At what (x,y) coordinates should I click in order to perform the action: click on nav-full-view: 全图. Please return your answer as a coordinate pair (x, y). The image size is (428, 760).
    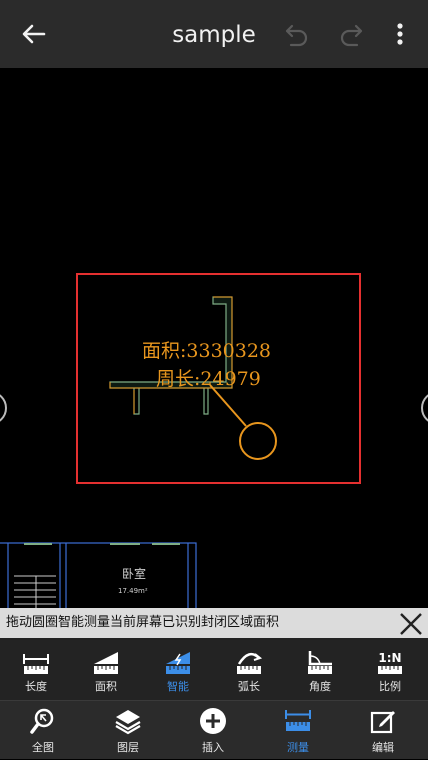
    Looking at the image, I should click on (43, 730).